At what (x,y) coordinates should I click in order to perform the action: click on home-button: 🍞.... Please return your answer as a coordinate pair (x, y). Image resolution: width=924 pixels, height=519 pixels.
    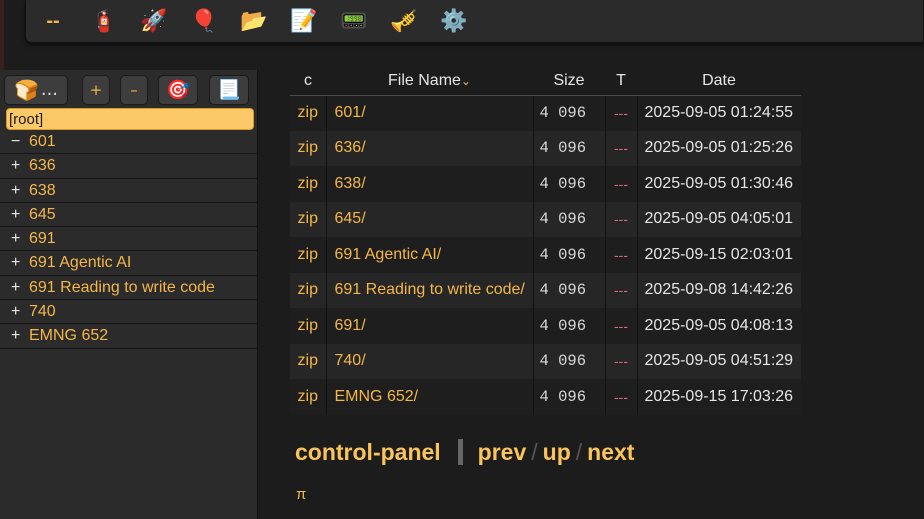
    Looking at the image, I should click on (36, 89).